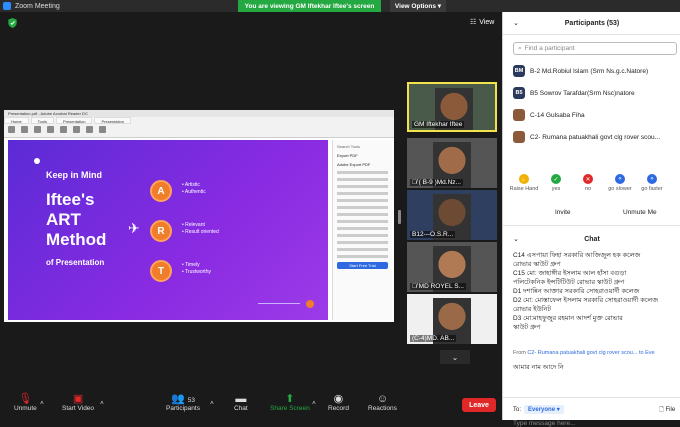 Image resolution: width=680 pixels, height=427 pixels. I want to click on video-options-caret: ˄, so click(102, 403).